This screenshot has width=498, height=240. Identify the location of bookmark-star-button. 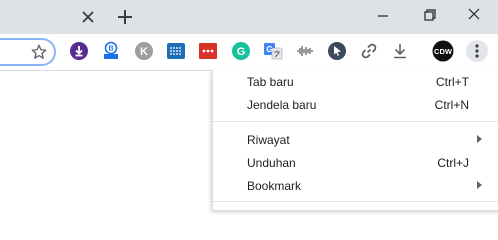
(39, 52).